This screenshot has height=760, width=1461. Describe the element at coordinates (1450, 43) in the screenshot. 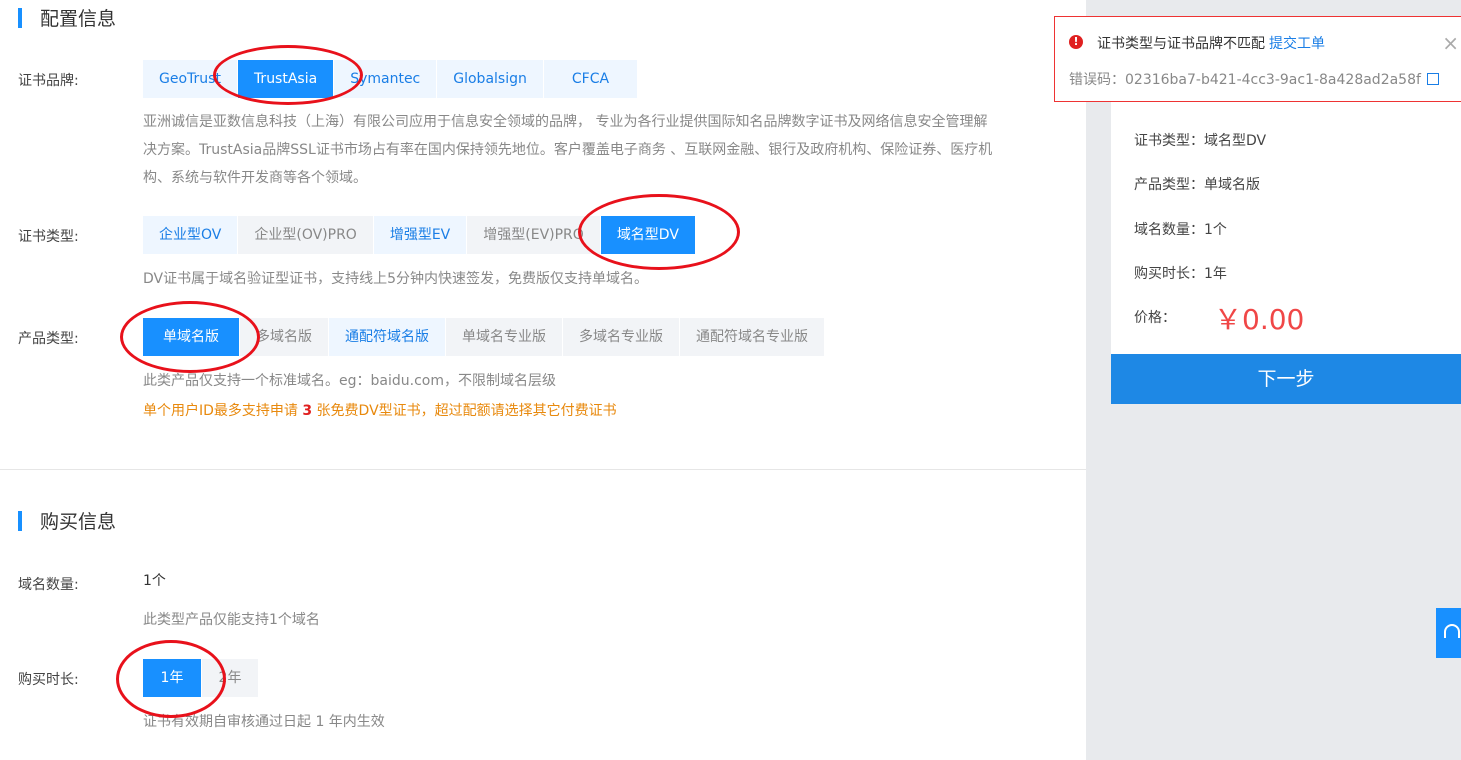

I see `close-icon: ×` at that location.